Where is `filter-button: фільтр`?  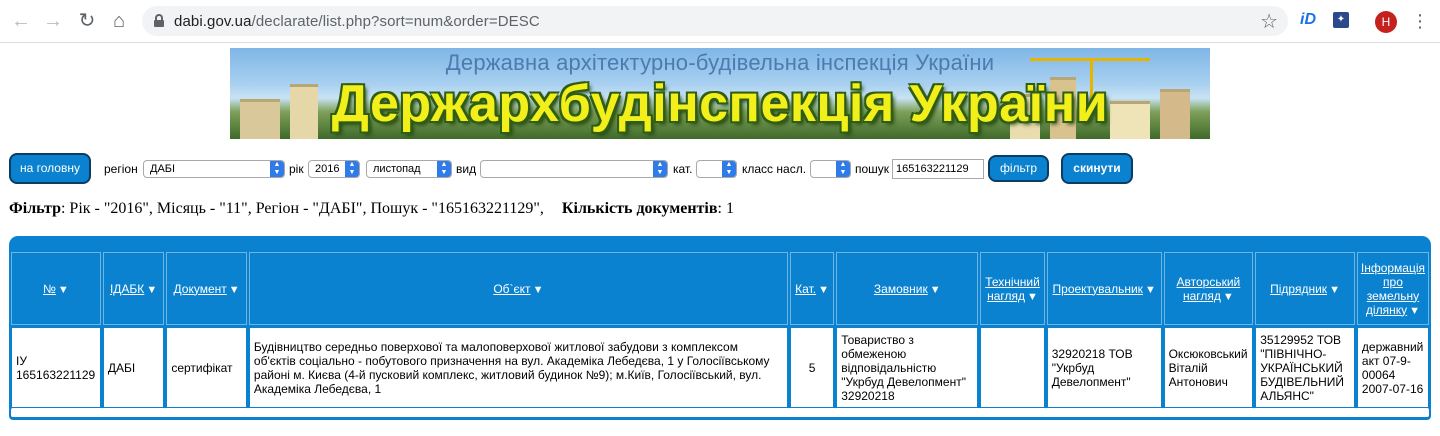 filter-button: фільтр is located at coordinates (1018, 168).